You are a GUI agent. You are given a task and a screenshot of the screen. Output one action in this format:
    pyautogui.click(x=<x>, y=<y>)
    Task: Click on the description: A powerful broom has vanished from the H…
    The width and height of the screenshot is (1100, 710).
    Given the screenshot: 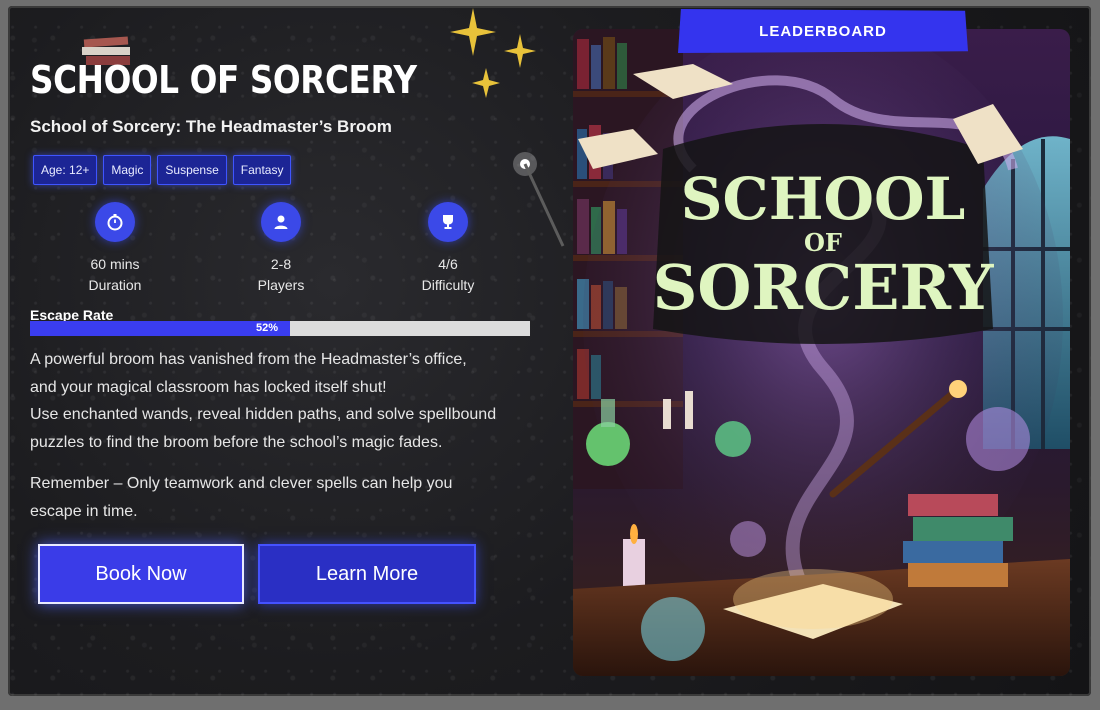 What is the action you would take?
    pyautogui.click(x=290, y=435)
    